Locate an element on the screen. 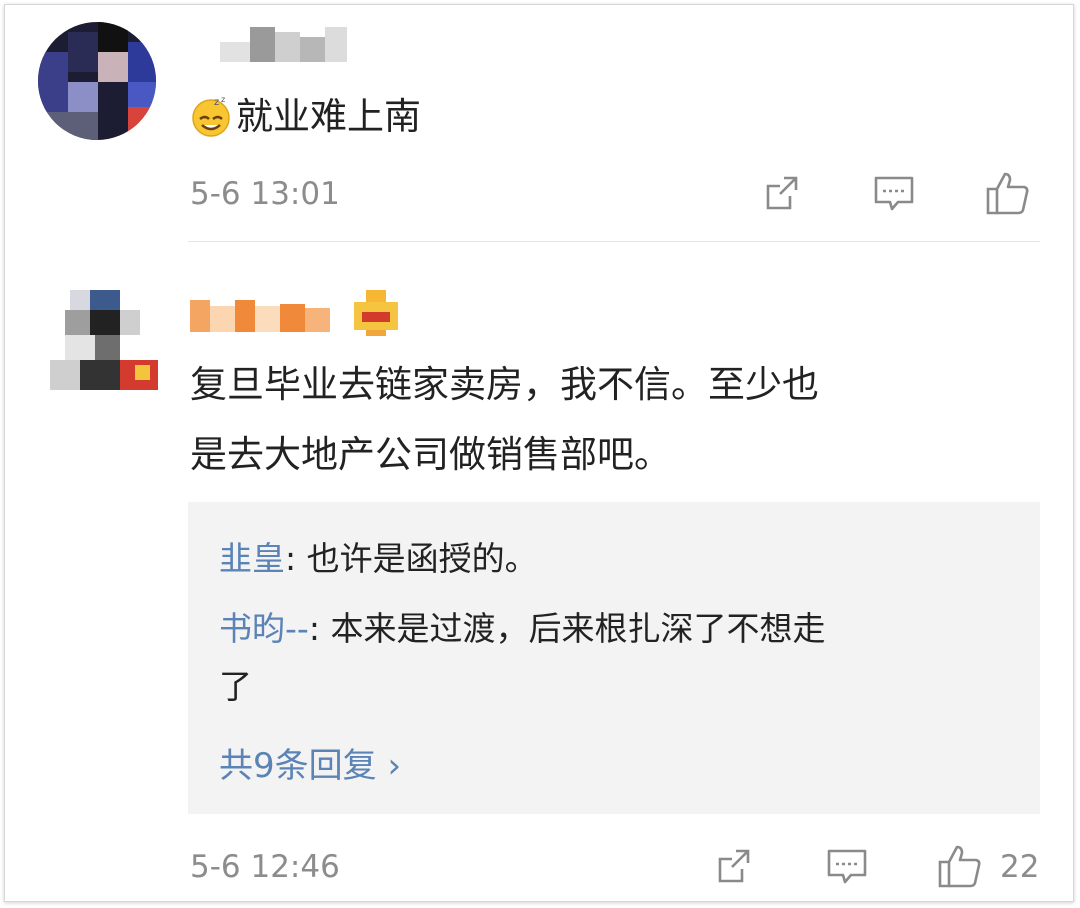 The width and height of the screenshot is (1080, 908). vip-badge-icon is located at coordinates (376, 312).